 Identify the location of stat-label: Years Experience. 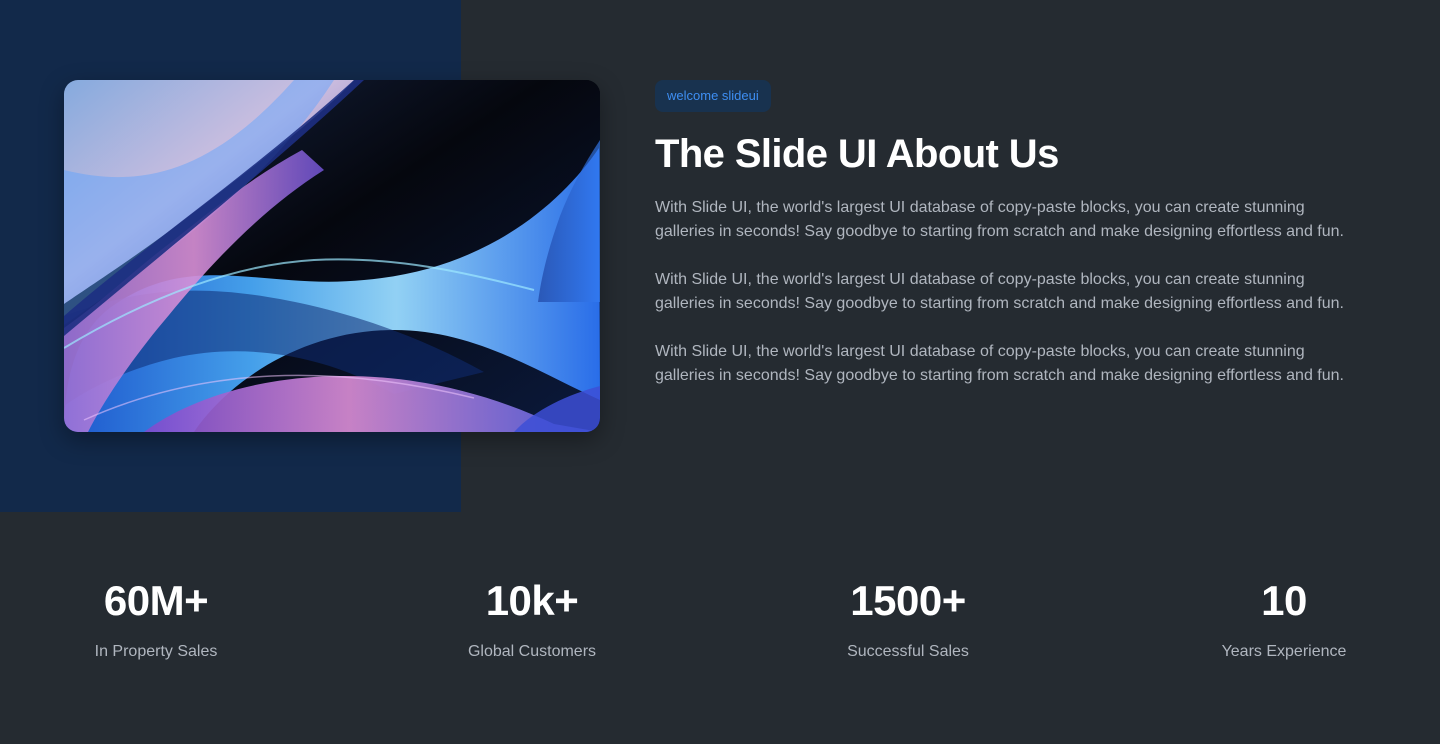
(1284, 651).